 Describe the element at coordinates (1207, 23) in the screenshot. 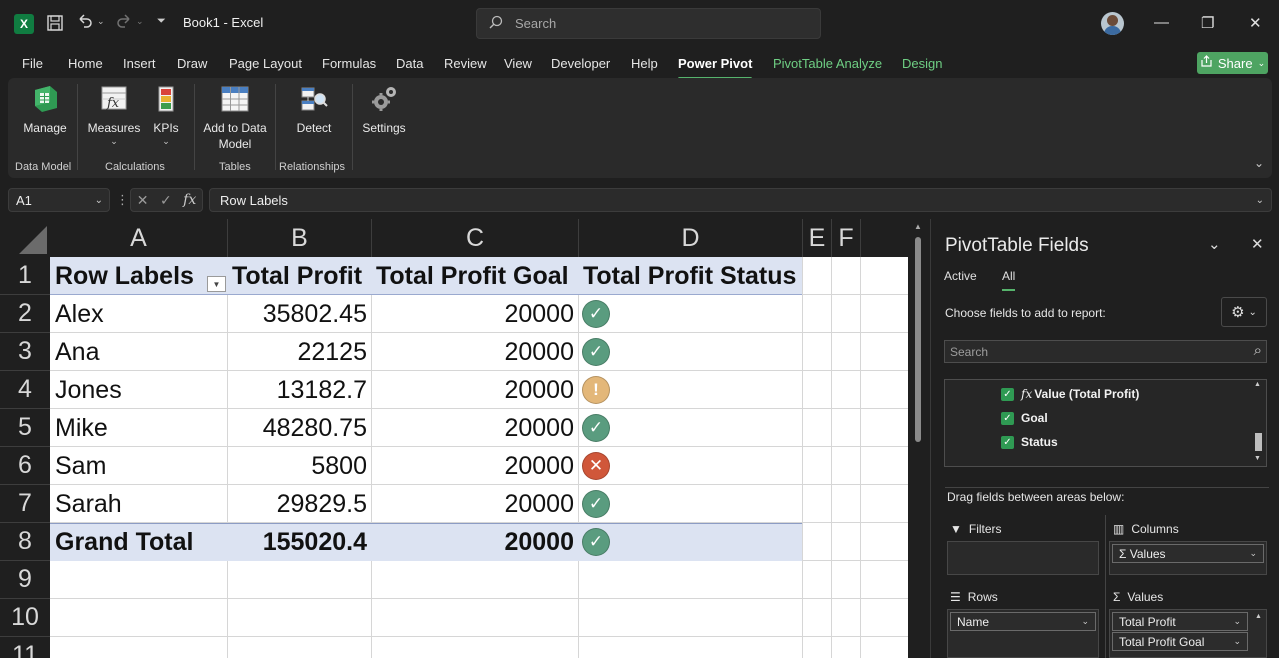

I see `restore-button: ❐` at that location.